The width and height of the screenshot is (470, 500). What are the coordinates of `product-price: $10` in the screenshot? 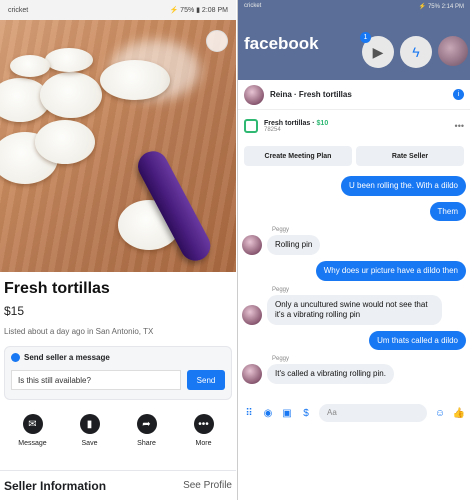 It's located at (322, 123).